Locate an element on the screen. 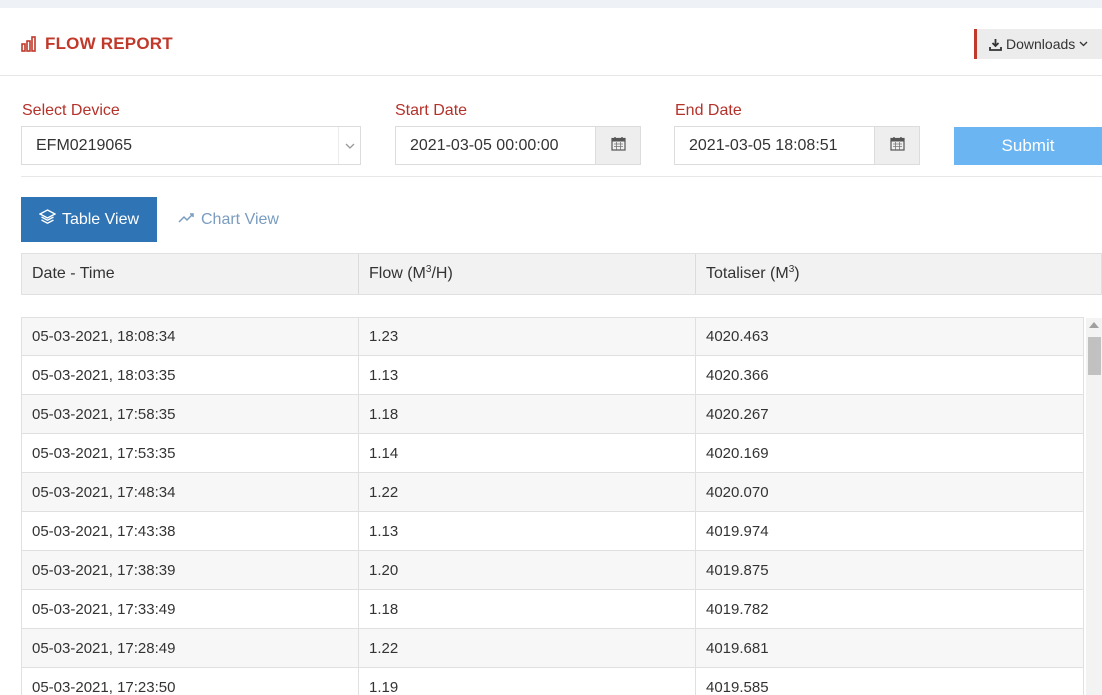  cell-totaliser: 4020.463 is located at coordinates (737, 336).